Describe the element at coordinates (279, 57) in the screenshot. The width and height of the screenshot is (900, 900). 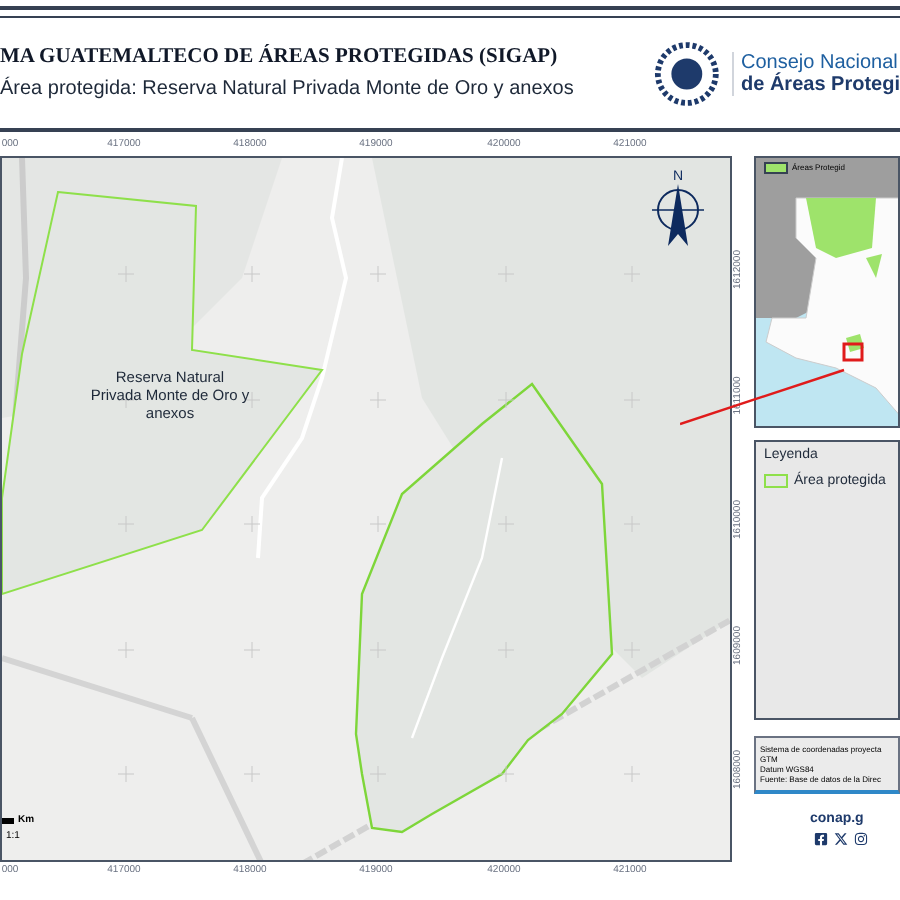
I see `map-title: MA GUATEMALTECO DE ÁREAS PROTEGIDAS (SIGAP)` at that location.